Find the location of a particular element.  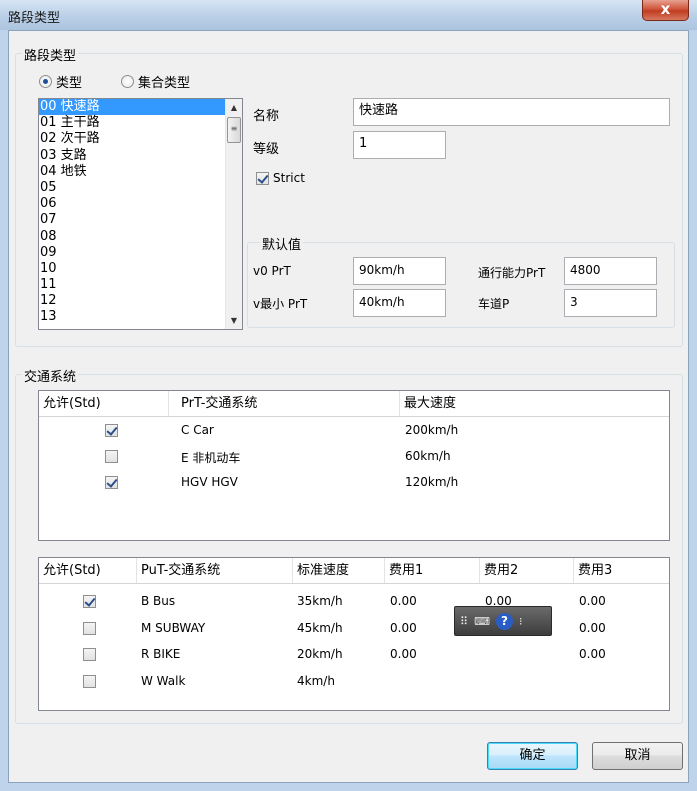

list-item: 07 is located at coordinates (133, 220).